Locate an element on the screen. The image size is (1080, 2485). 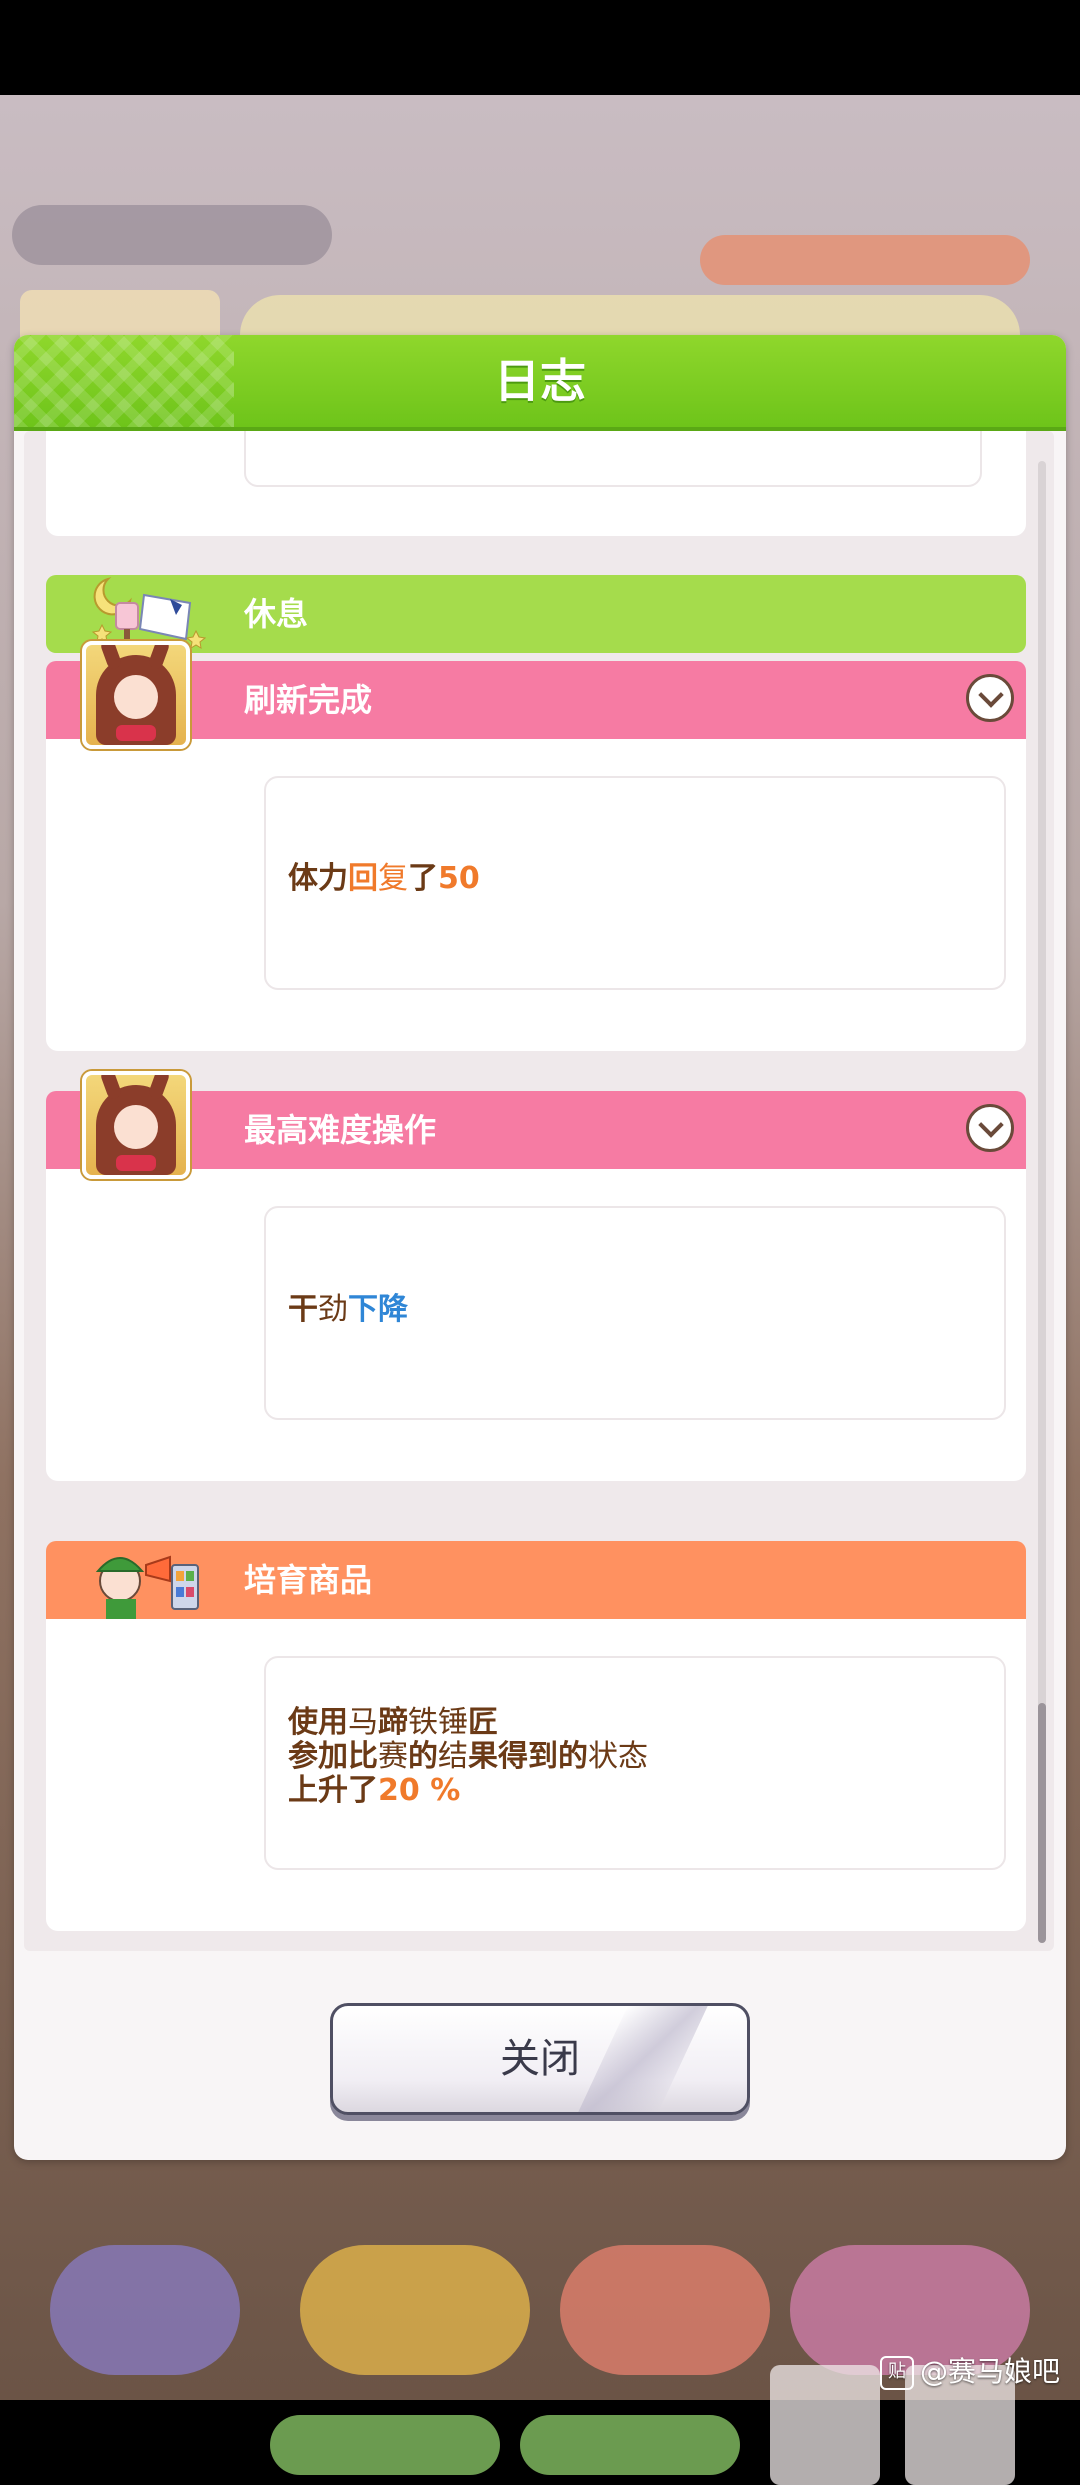
tieba-logo-icon: 贴 is located at coordinates (897, 2373).